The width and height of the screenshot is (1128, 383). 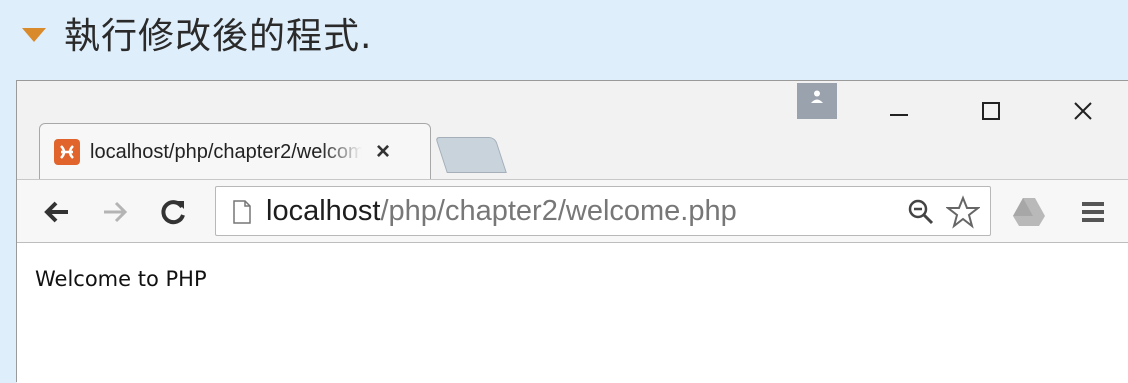 I want to click on address-bar: localhost/php/chapter2/welcome.php, so click(x=603, y=211).